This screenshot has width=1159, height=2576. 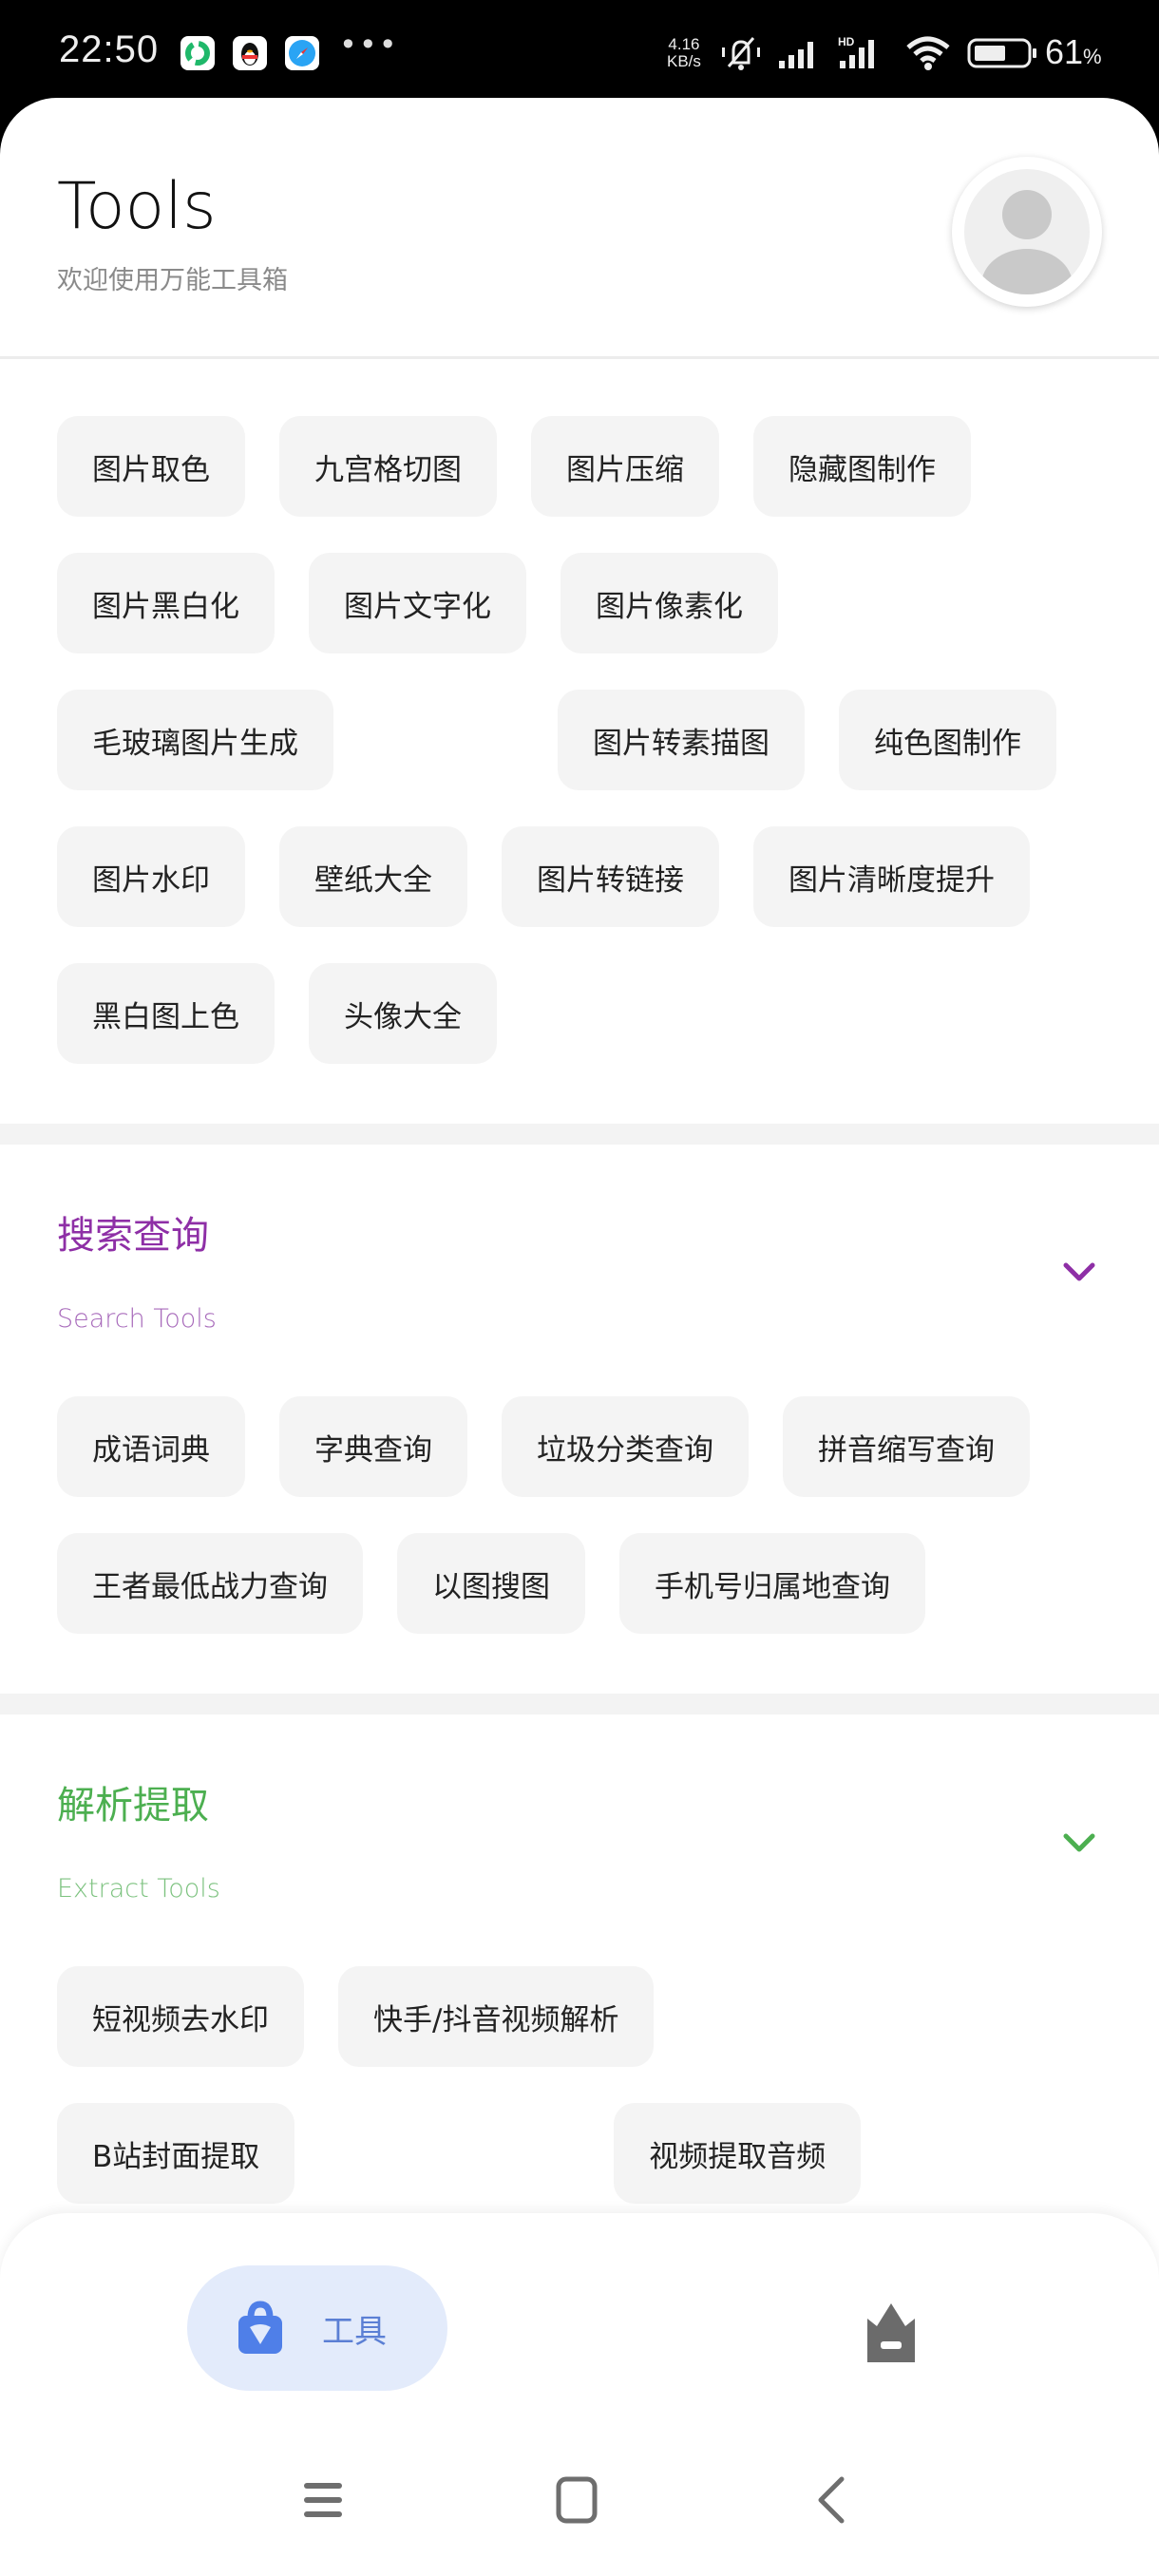 I want to click on menu-icon, so click(x=323, y=2500).